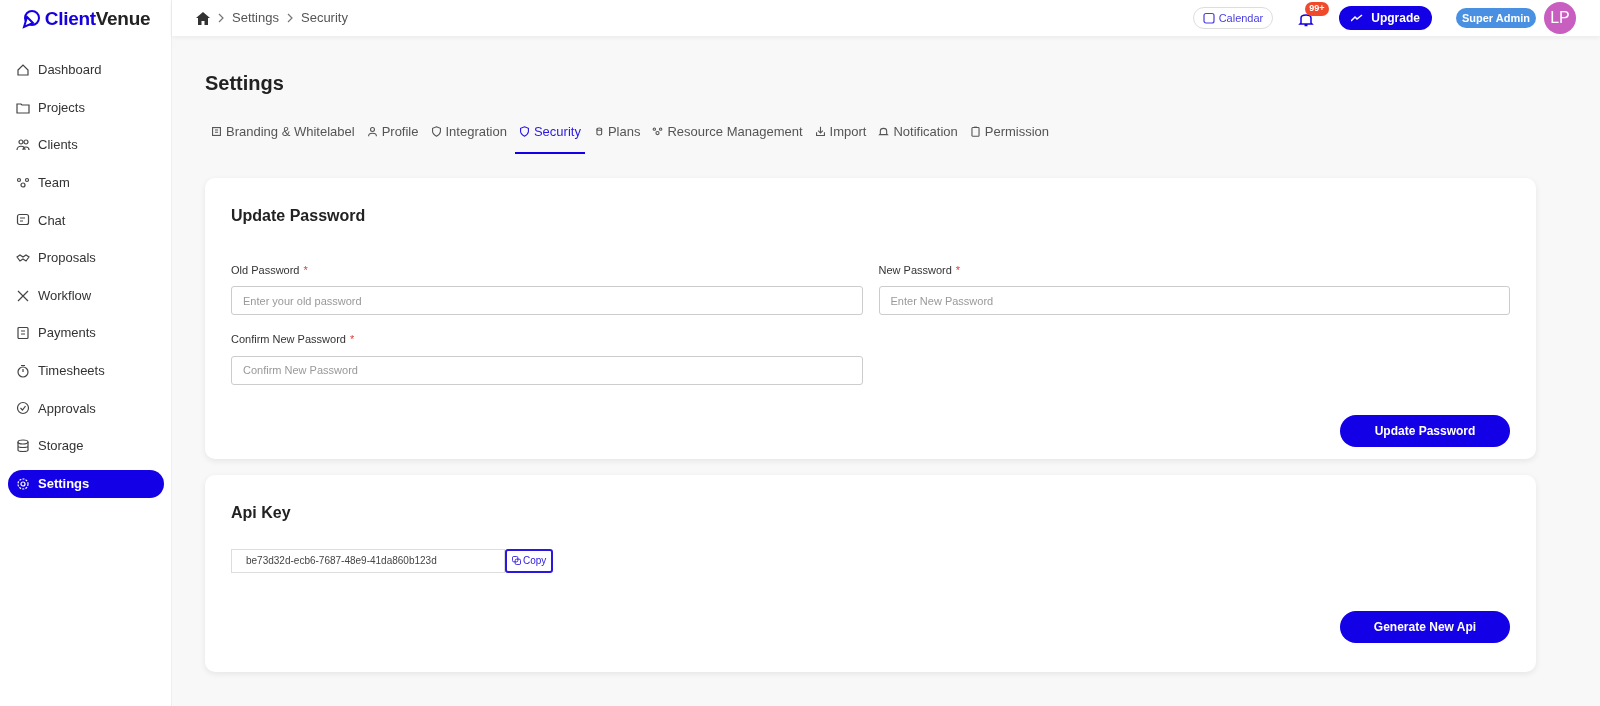  What do you see at coordinates (23, 220) in the screenshot?
I see `chat-icon` at bounding box center [23, 220].